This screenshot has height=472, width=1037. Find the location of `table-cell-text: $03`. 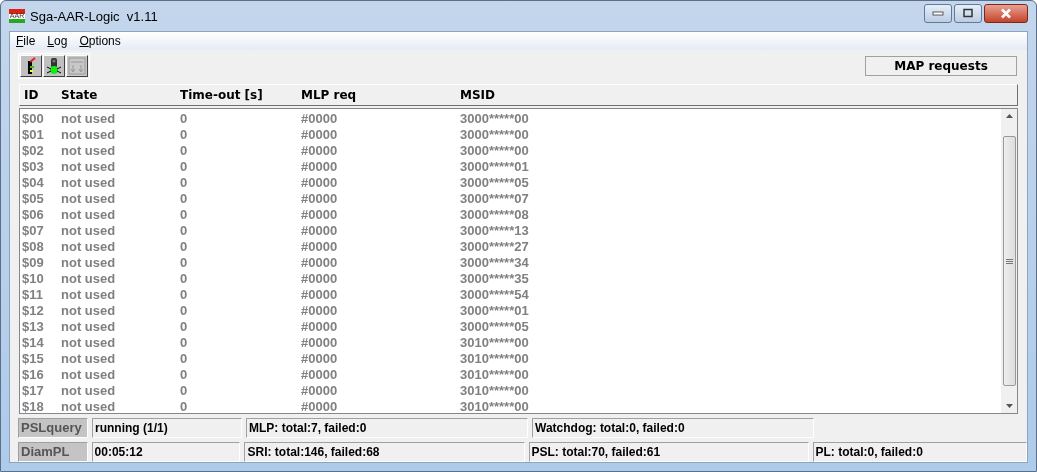

table-cell-text: $03 is located at coordinates (33, 166).